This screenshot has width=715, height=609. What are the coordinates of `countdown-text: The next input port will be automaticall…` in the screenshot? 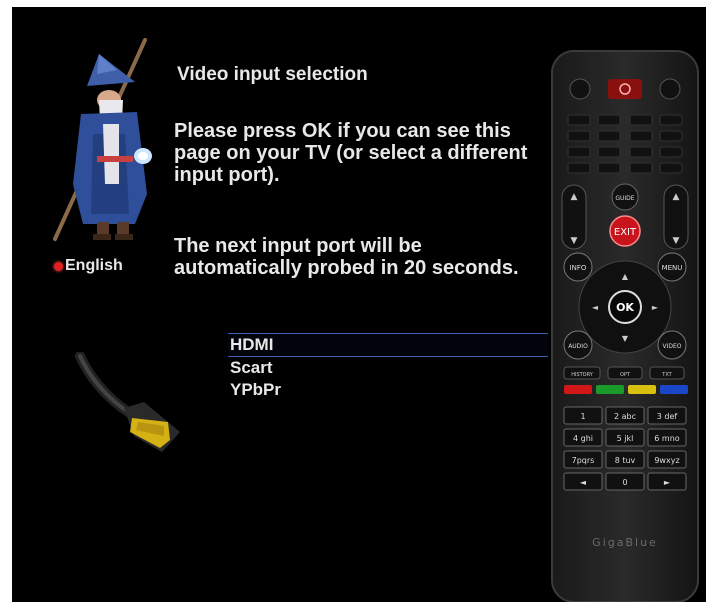 It's located at (346, 257).